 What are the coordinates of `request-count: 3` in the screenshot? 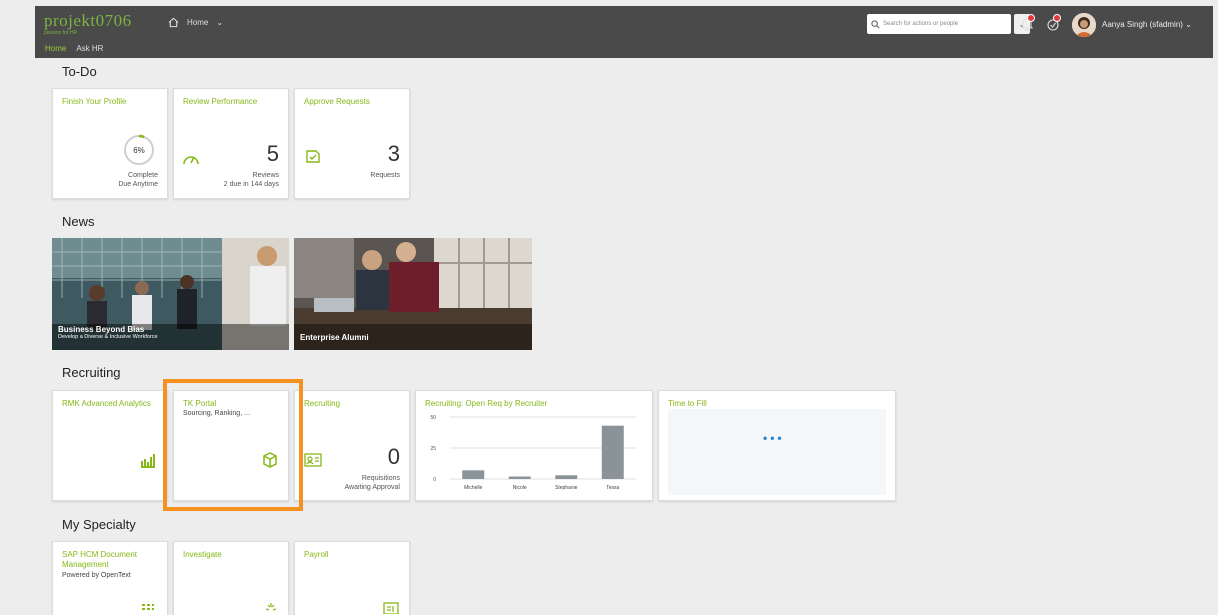 It's located at (393, 153).